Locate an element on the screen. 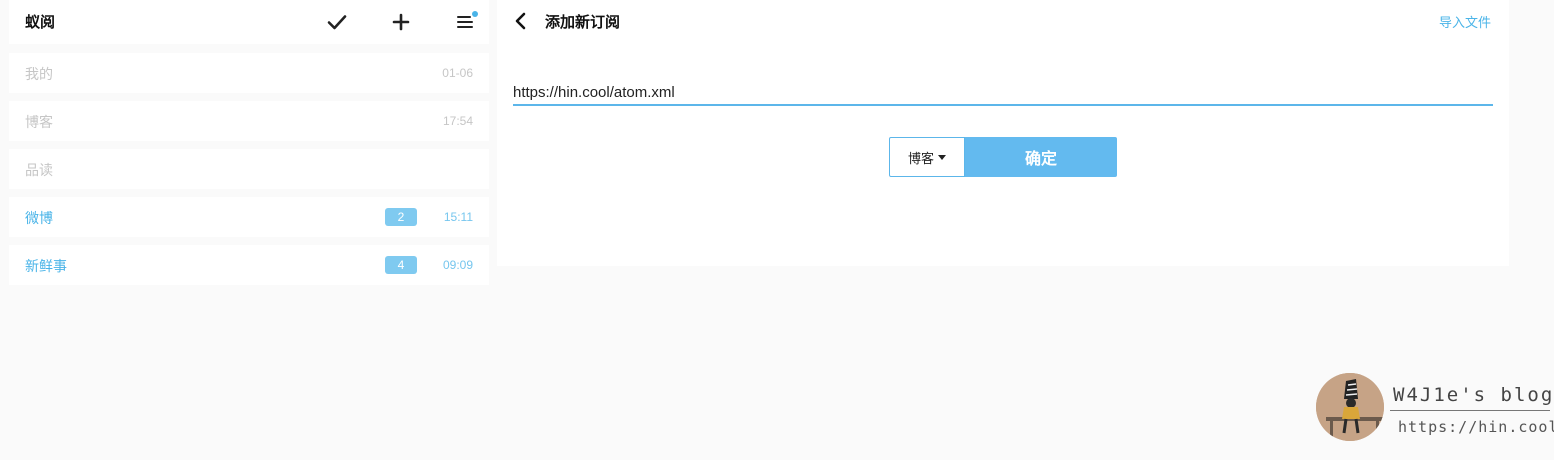 This screenshot has width=1554, height=460. confirm-button: 确定 is located at coordinates (1041, 157).